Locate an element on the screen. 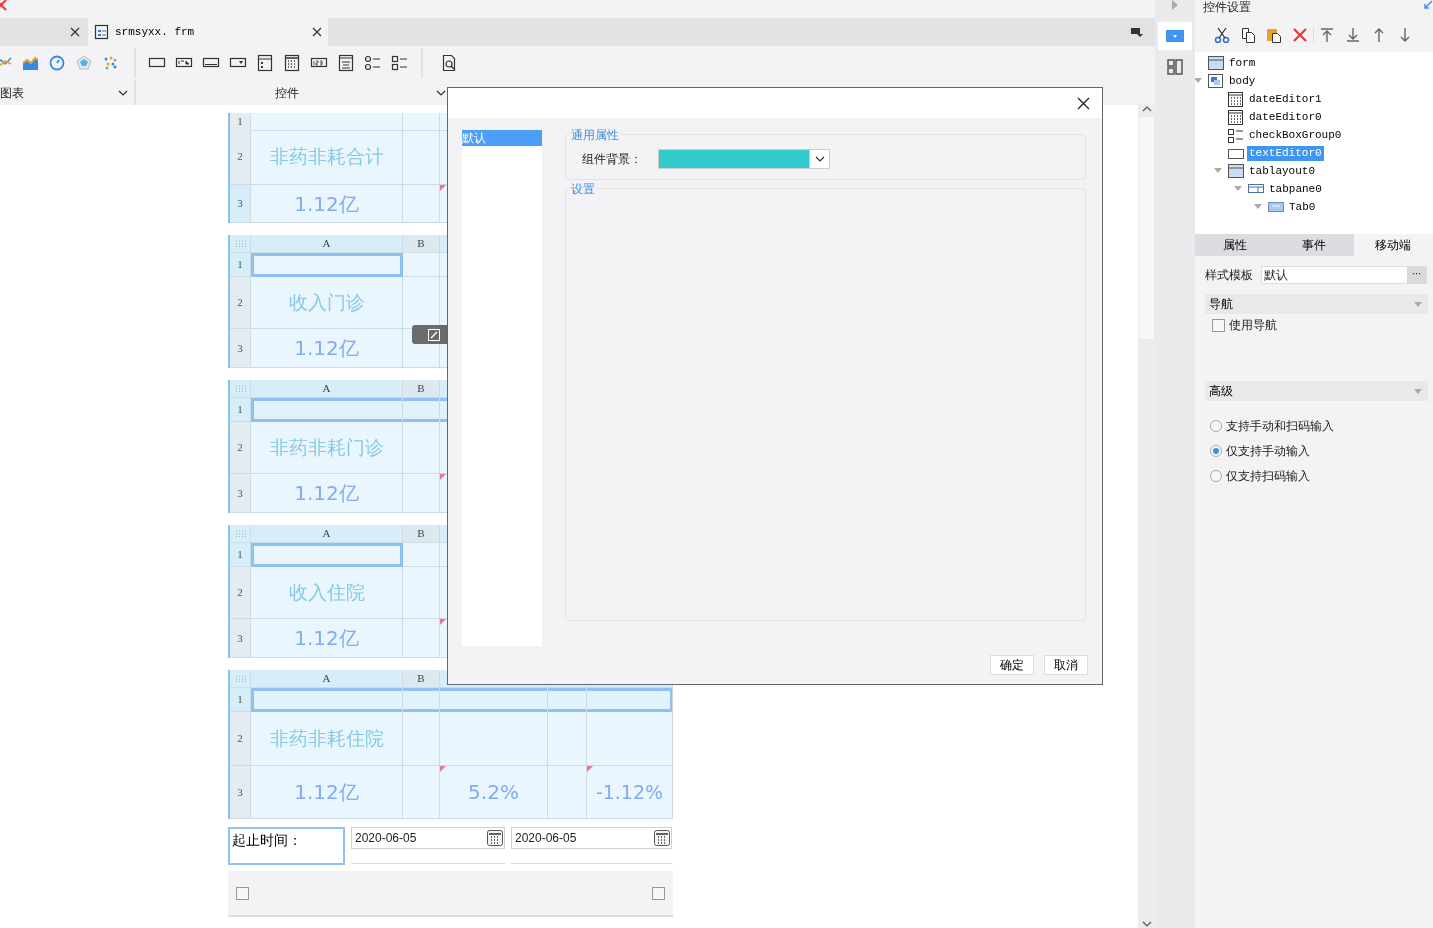 The height and width of the screenshot is (928, 1433). table-row is located at coordinates (462, 700).